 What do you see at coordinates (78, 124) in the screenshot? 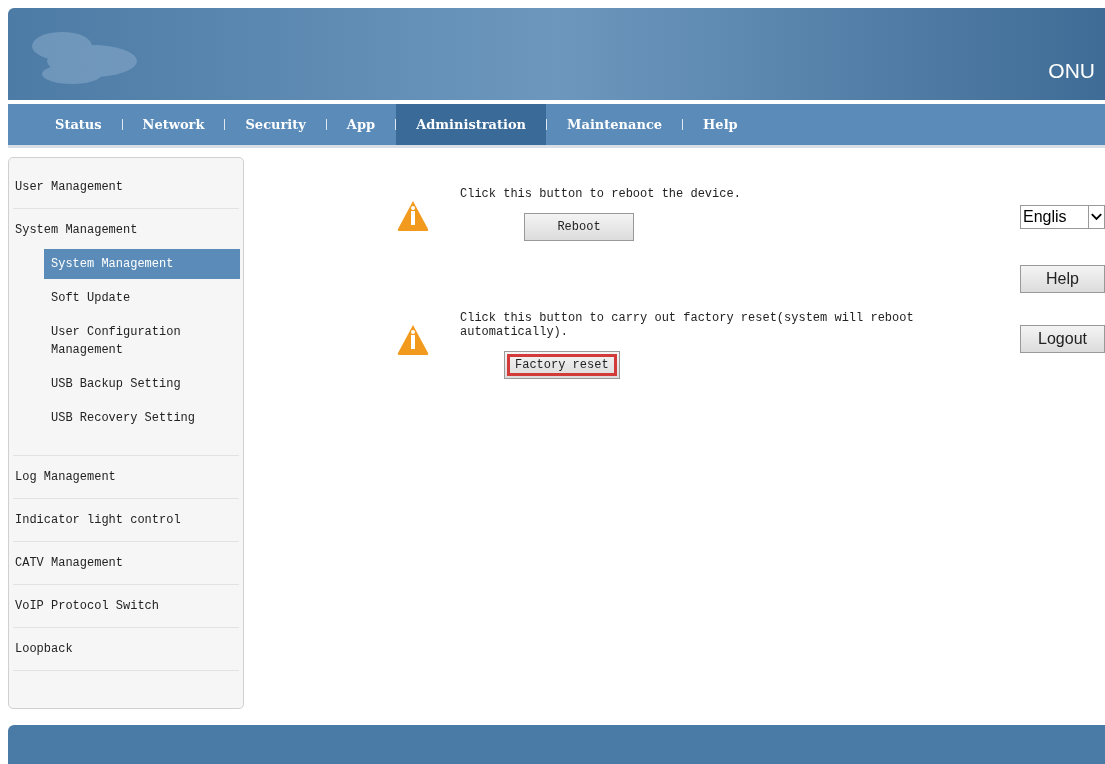
I see `nav-tab: Status` at bounding box center [78, 124].